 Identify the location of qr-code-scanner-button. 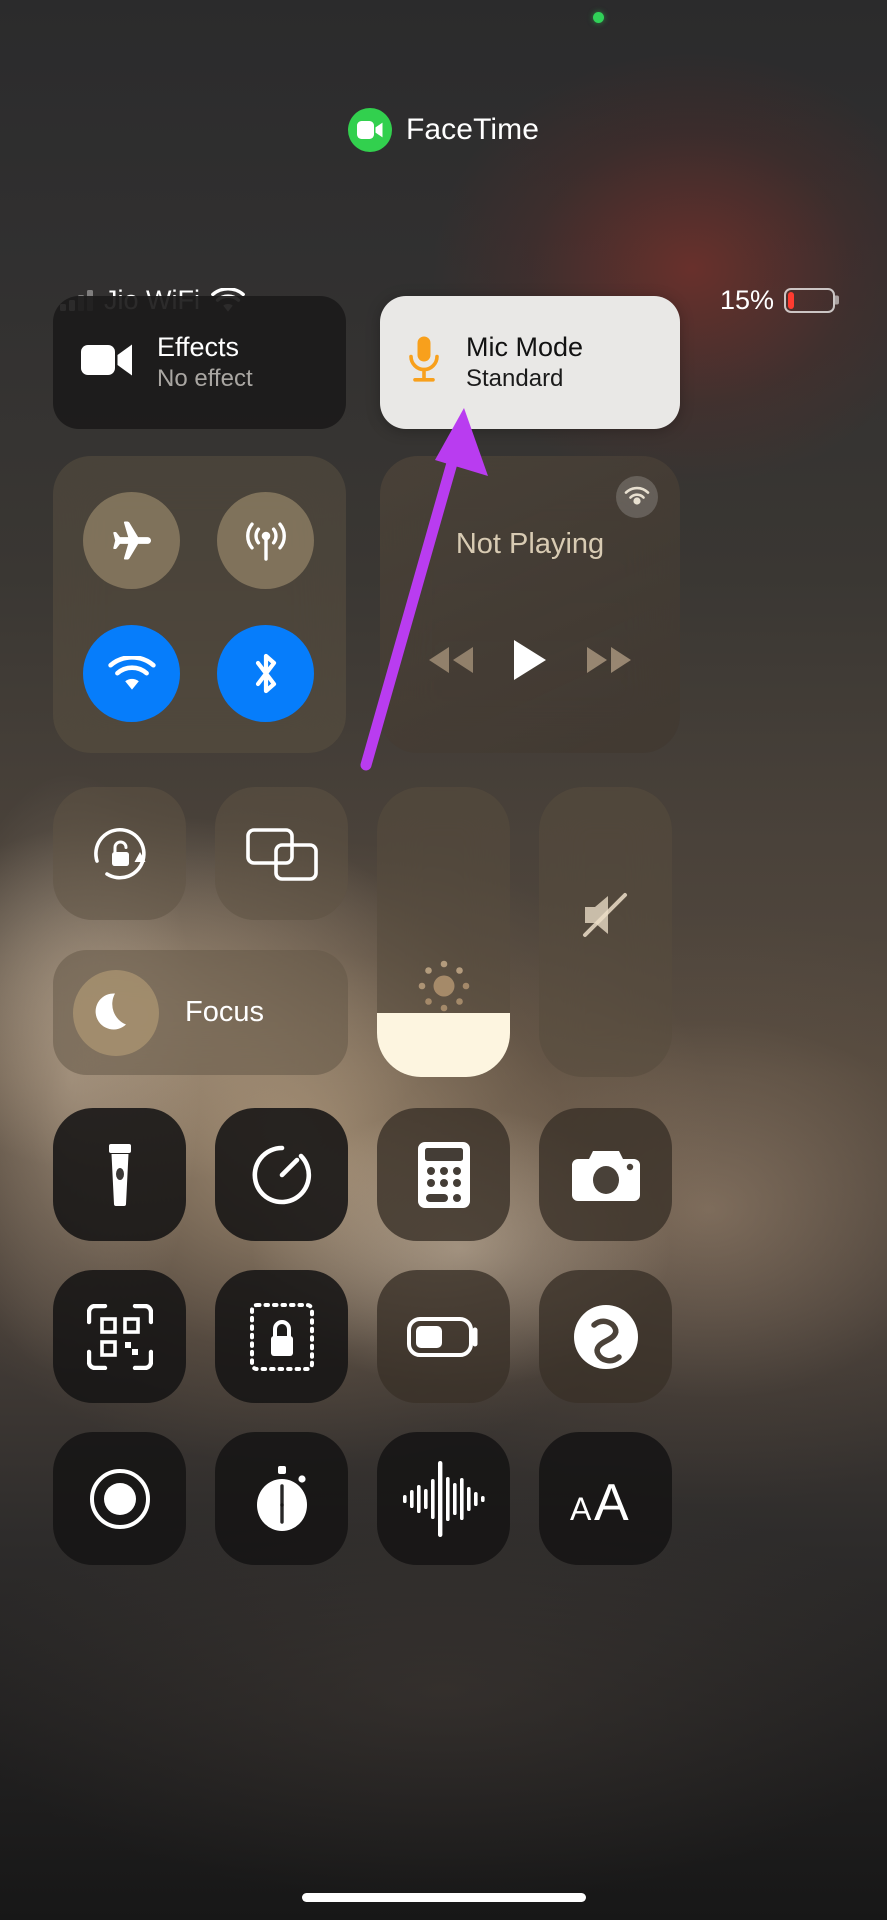
(119, 1336).